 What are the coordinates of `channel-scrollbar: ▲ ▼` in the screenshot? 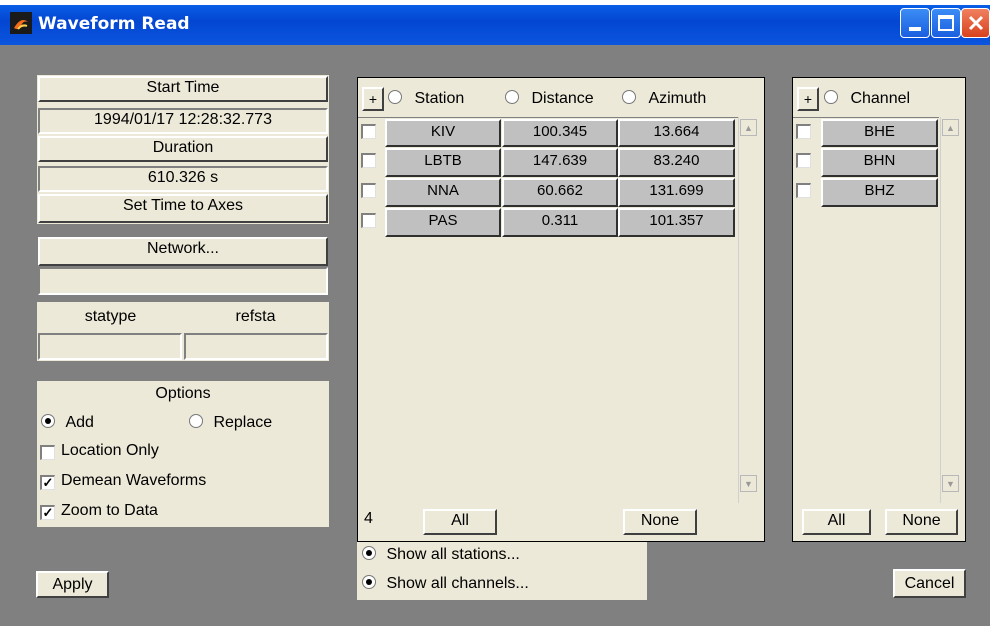 It's located at (949, 310).